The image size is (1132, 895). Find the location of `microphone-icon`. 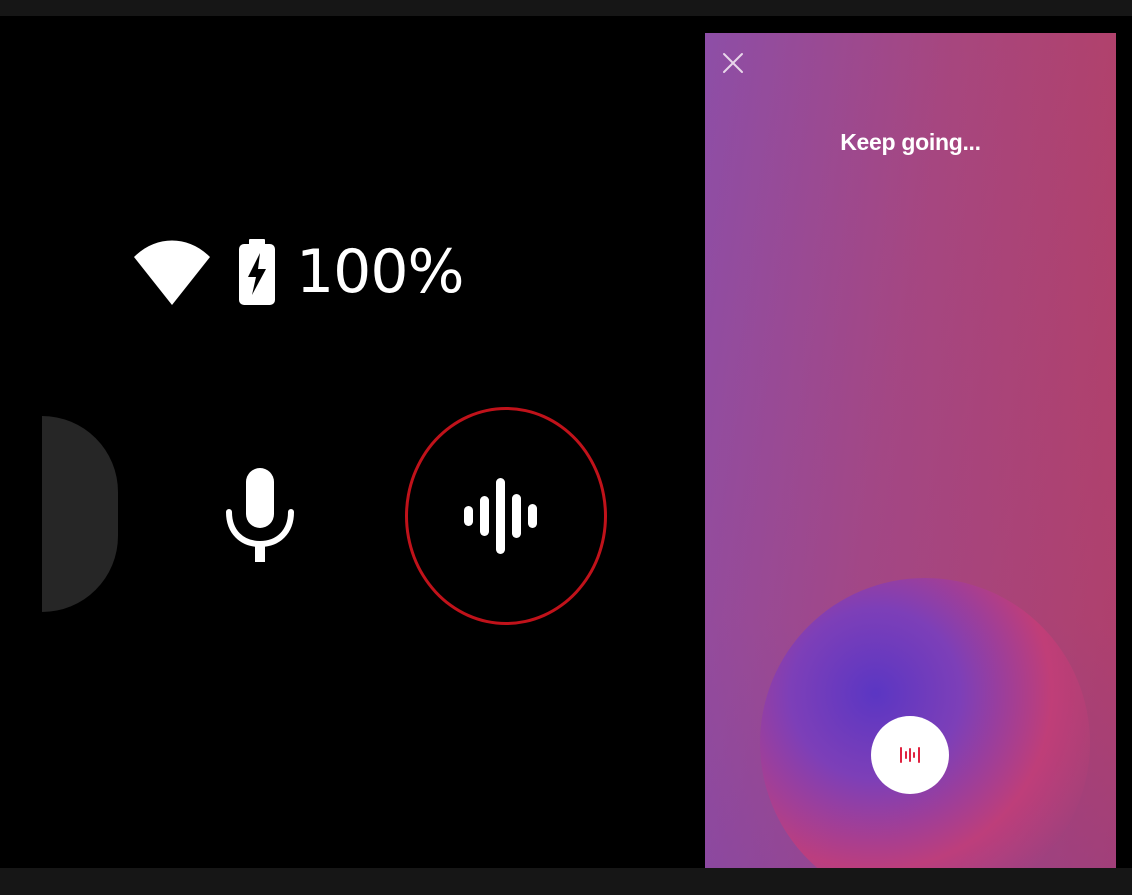

microphone-icon is located at coordinates (260, 515).